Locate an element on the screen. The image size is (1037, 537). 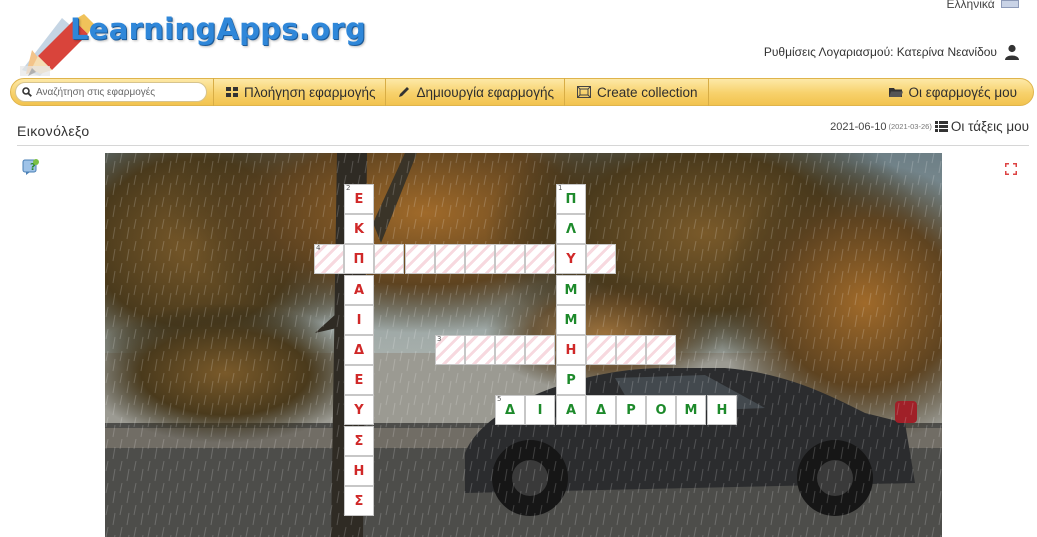
pencil-icon is located at coordinates (404, 92).